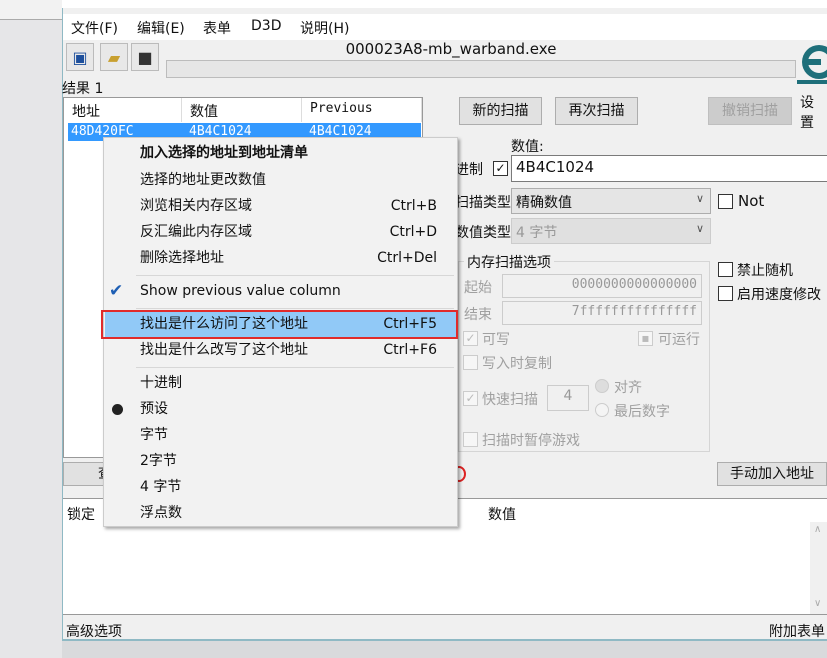  Describe the element at coordinates (817, 529) in the screenshot. I see `scroll-up-icon: ∧` at that location.